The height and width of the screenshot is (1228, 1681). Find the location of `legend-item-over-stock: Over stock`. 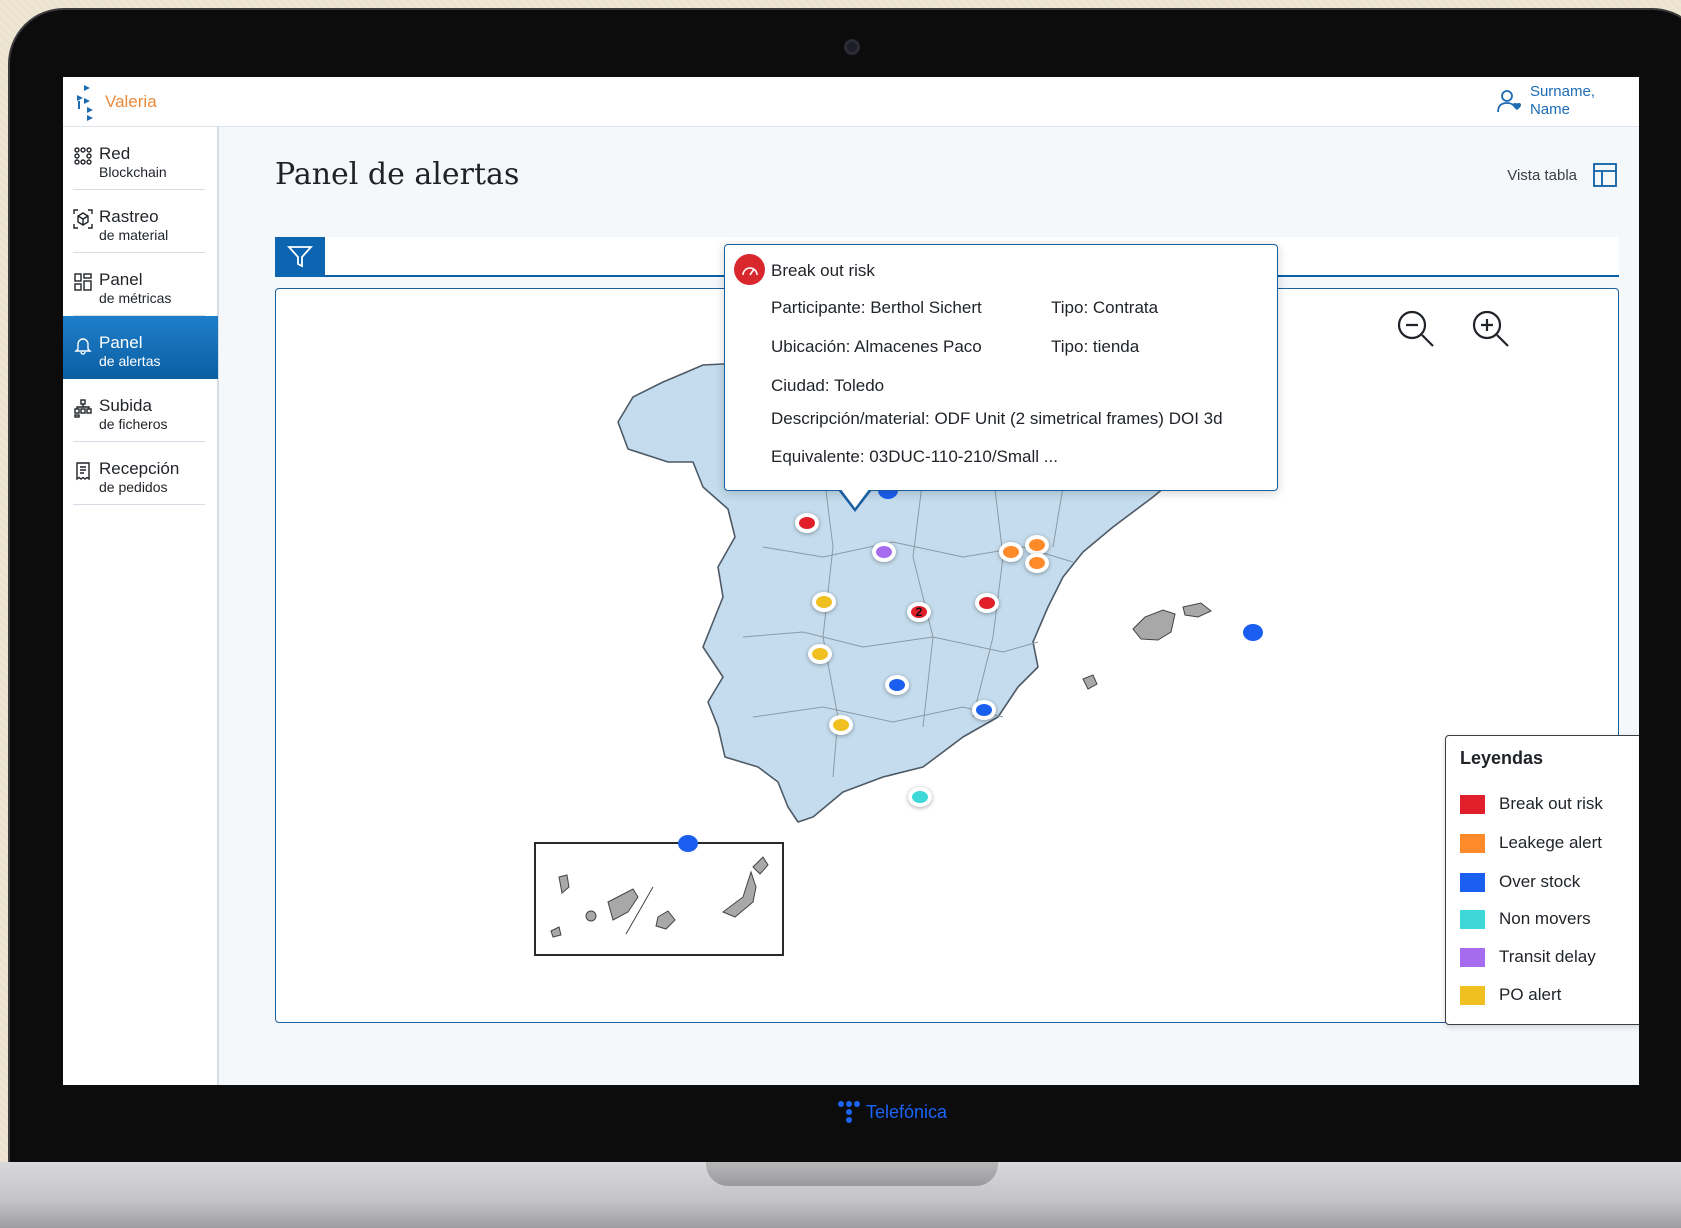

legend-item-over-stock: Over stock is located at coordinates (1520, 882).